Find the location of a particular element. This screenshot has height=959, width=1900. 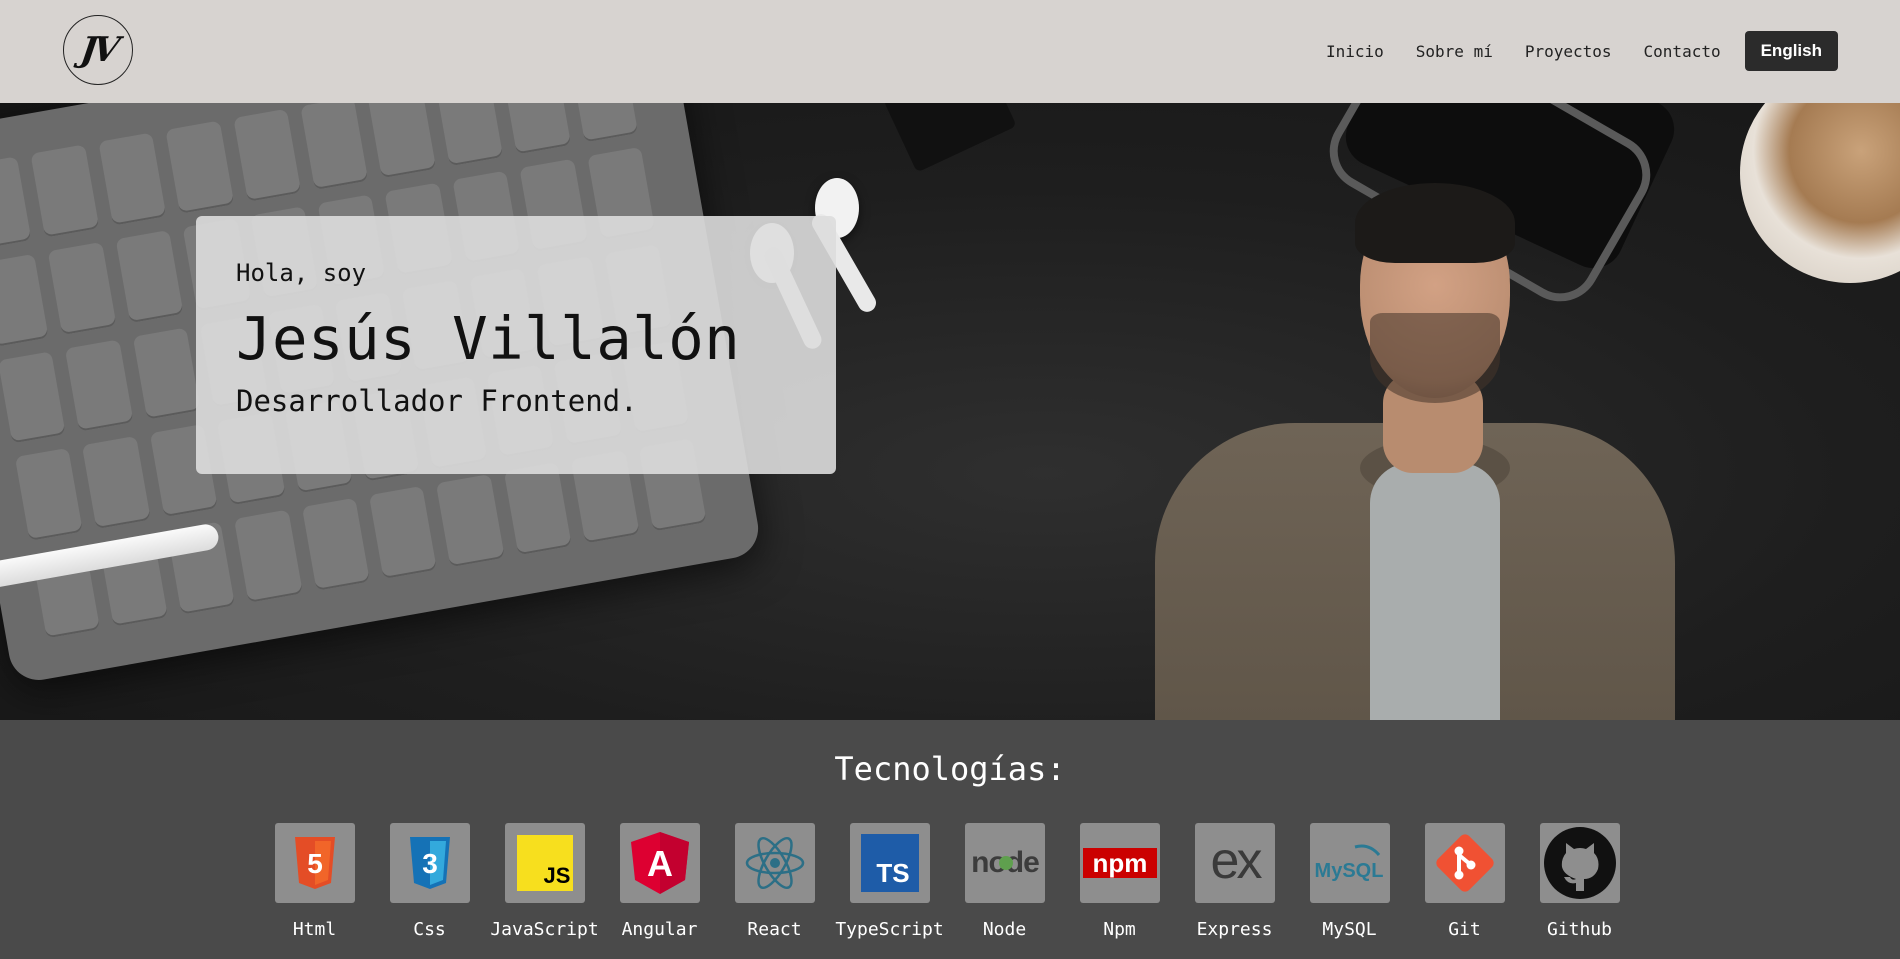

tech-item: JS JavaScript is located at coordinates (544, 881).